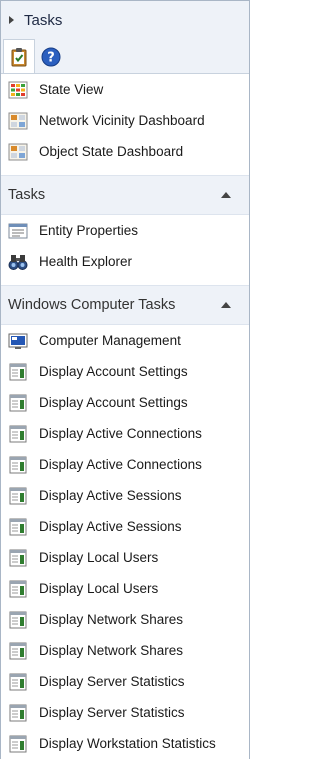 Image resolution: width=320 pixels, height=761 pixels. Describe the element at coordinates (125, 20) in the screenshot. I see `tasks-pane-header: Tasks` at that location.